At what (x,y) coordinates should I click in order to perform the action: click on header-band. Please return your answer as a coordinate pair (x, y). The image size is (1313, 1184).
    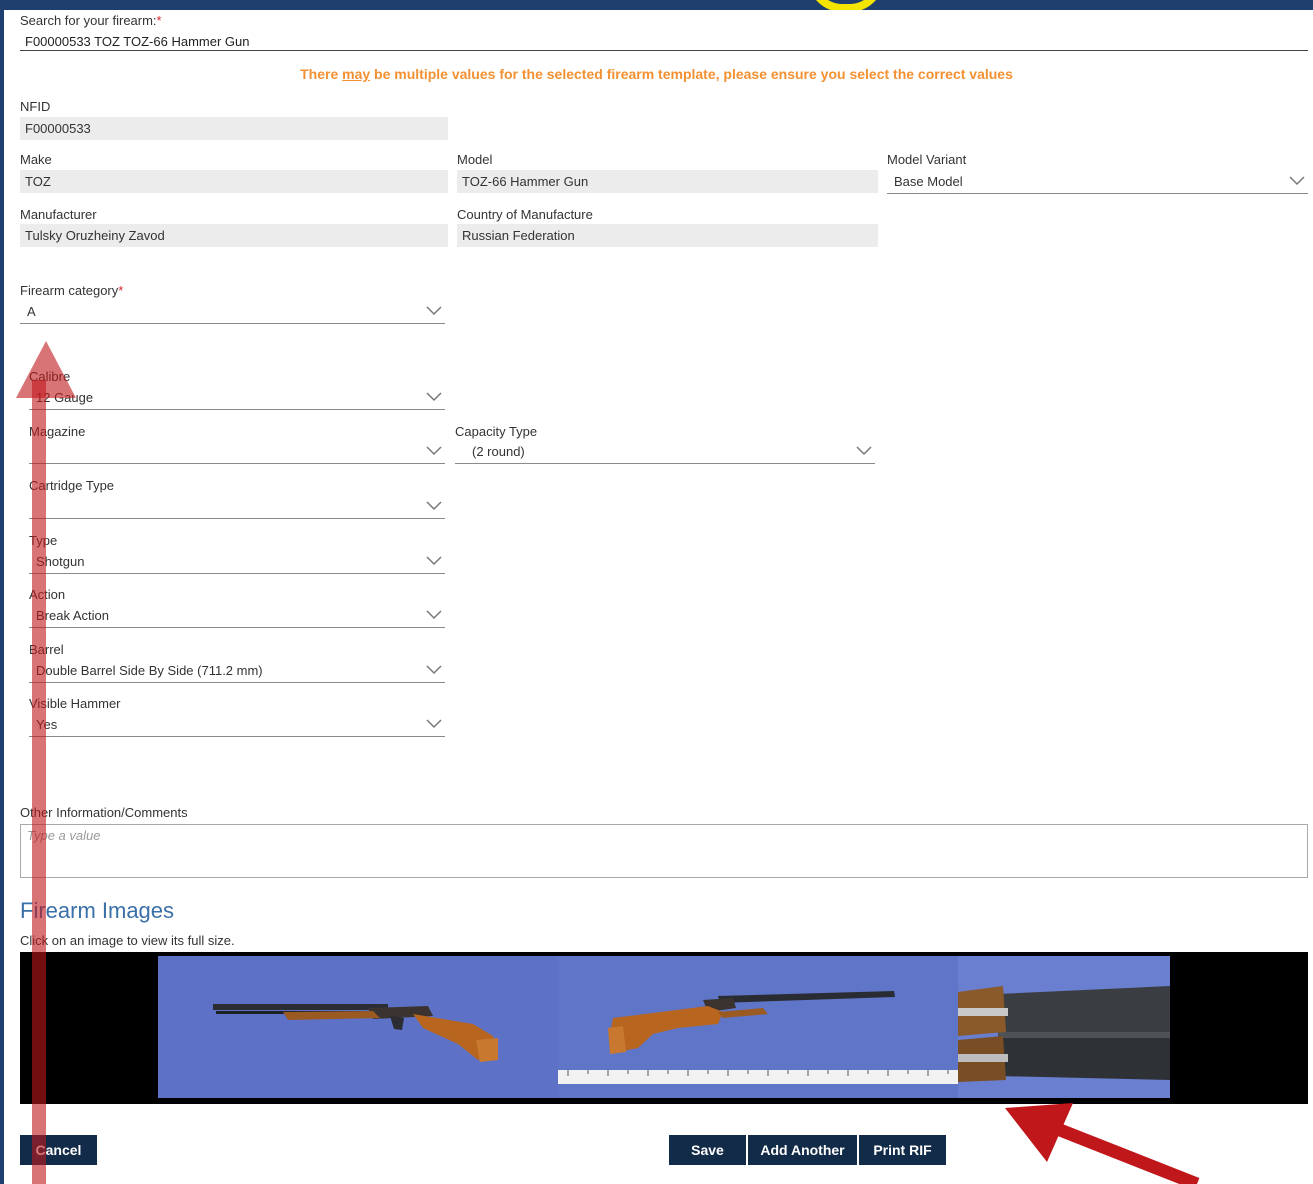
    Looking at the image, I should click on (656, 5).